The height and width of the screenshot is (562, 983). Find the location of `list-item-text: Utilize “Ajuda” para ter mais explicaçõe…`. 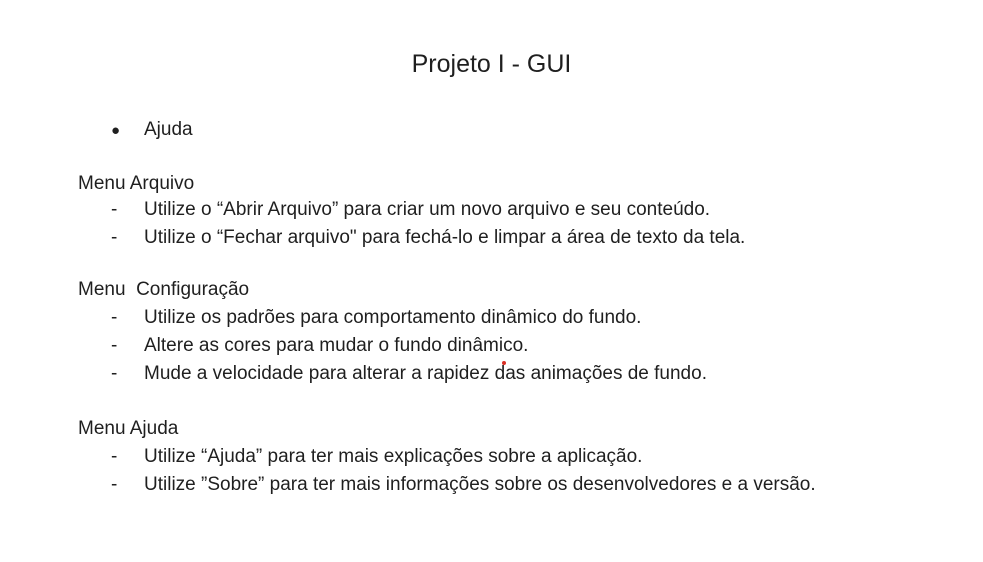

list-item-text: Utilize “Ajuda” para ter mais explicaçõe… is located at coordinates (393, 456).